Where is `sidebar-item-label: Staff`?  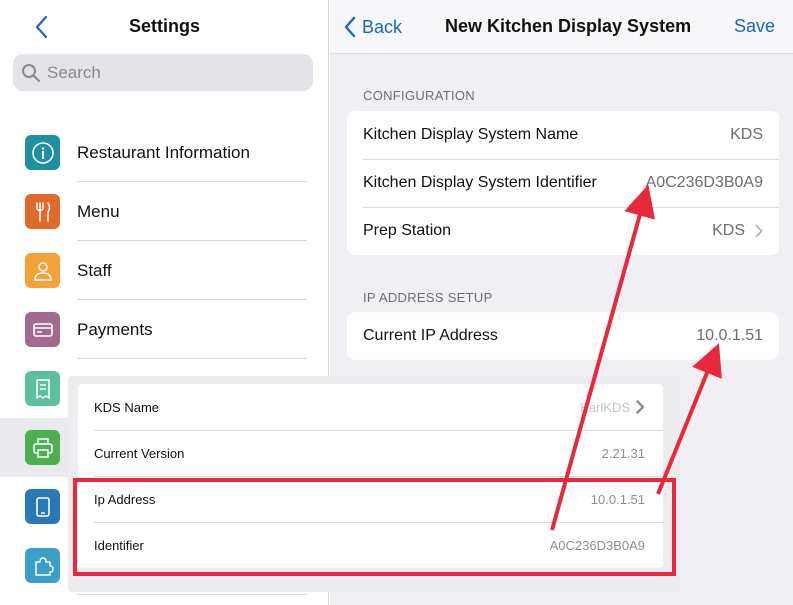
sidebar-item-label: Staff is located at coordinates (94, 270).